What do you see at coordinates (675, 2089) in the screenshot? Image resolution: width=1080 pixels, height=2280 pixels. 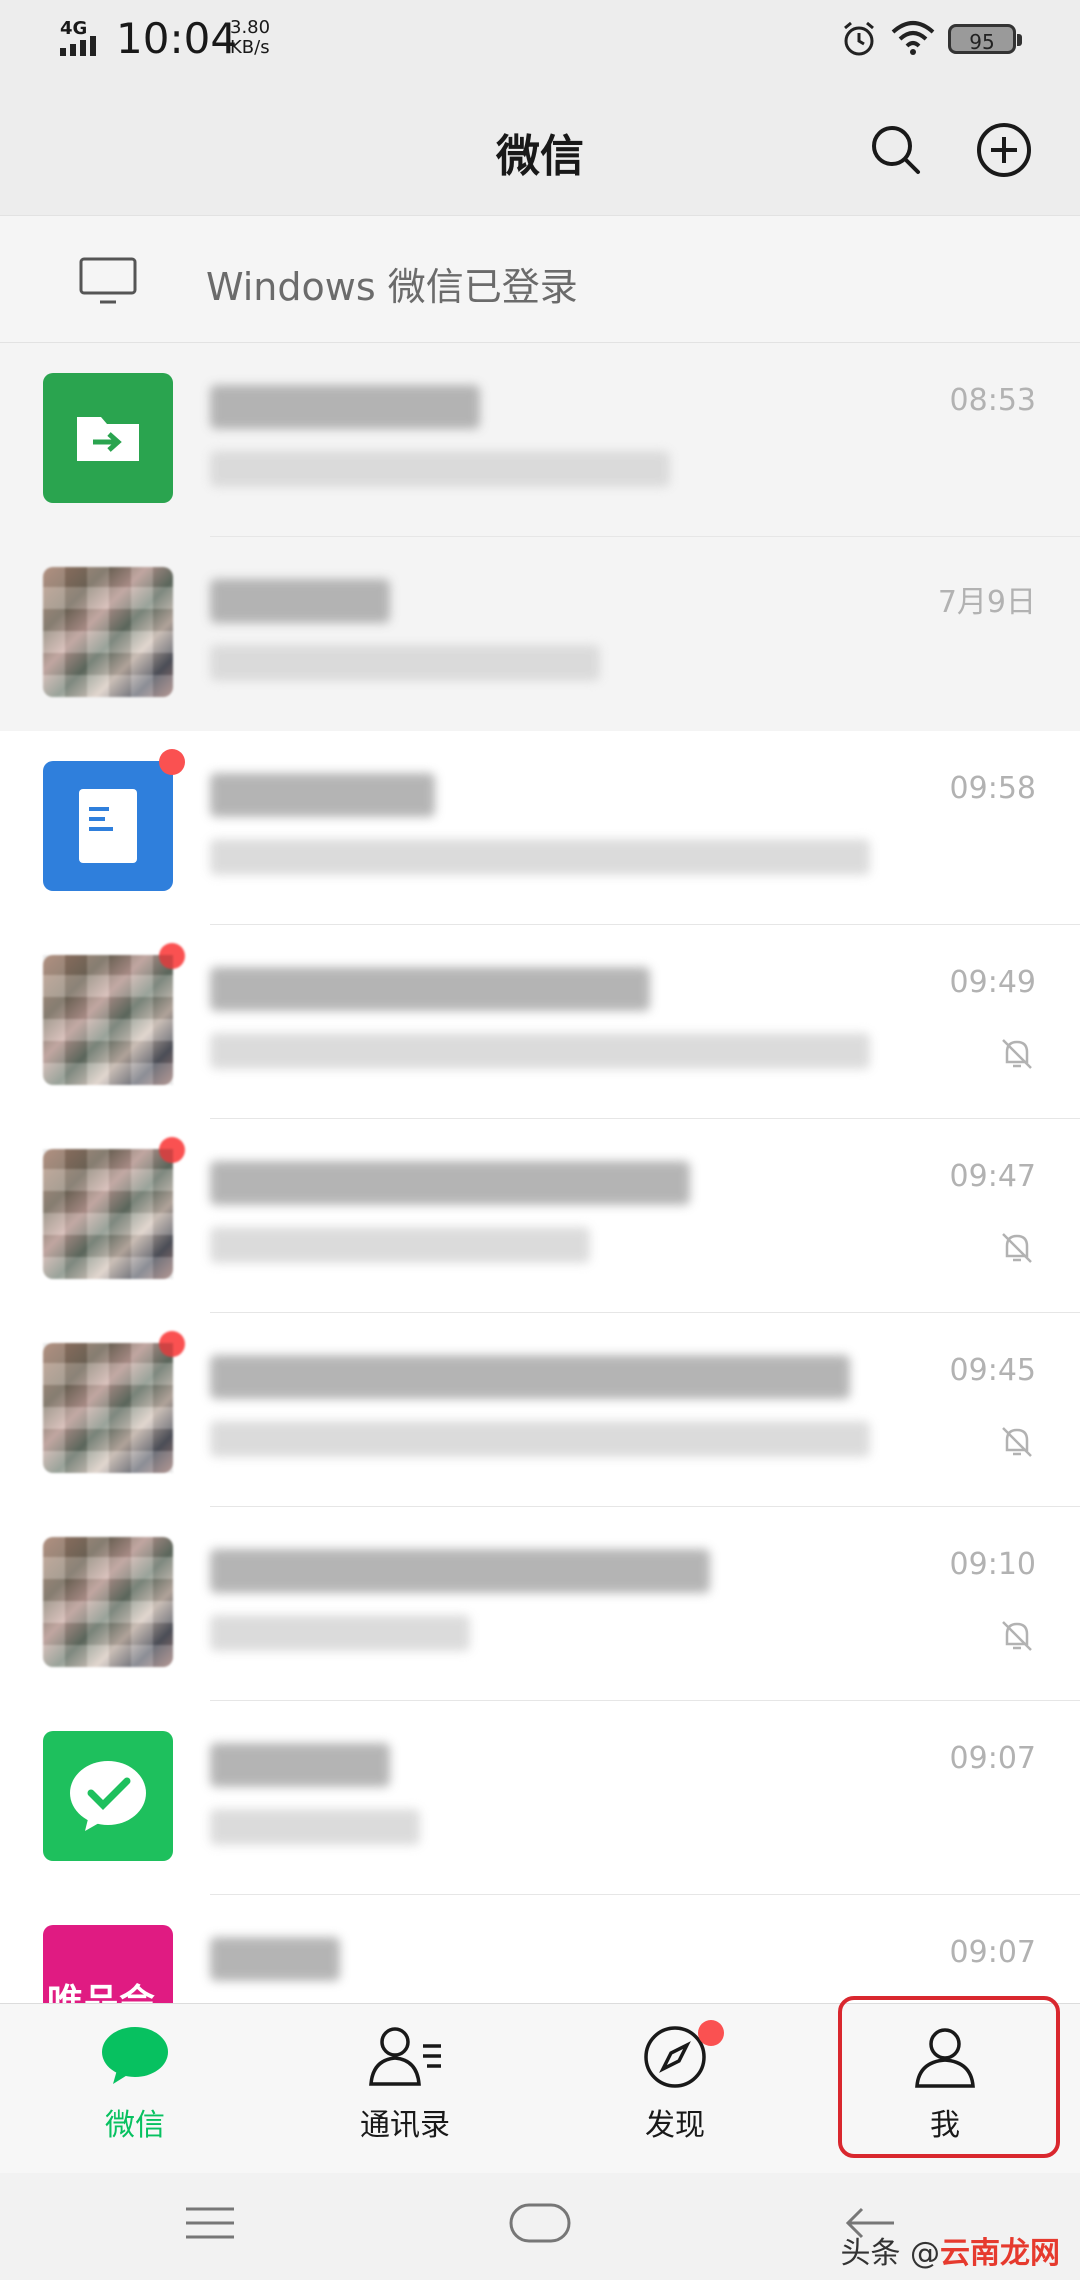 I see `tab-discover: 发现` at bounding box center [675, 2089].